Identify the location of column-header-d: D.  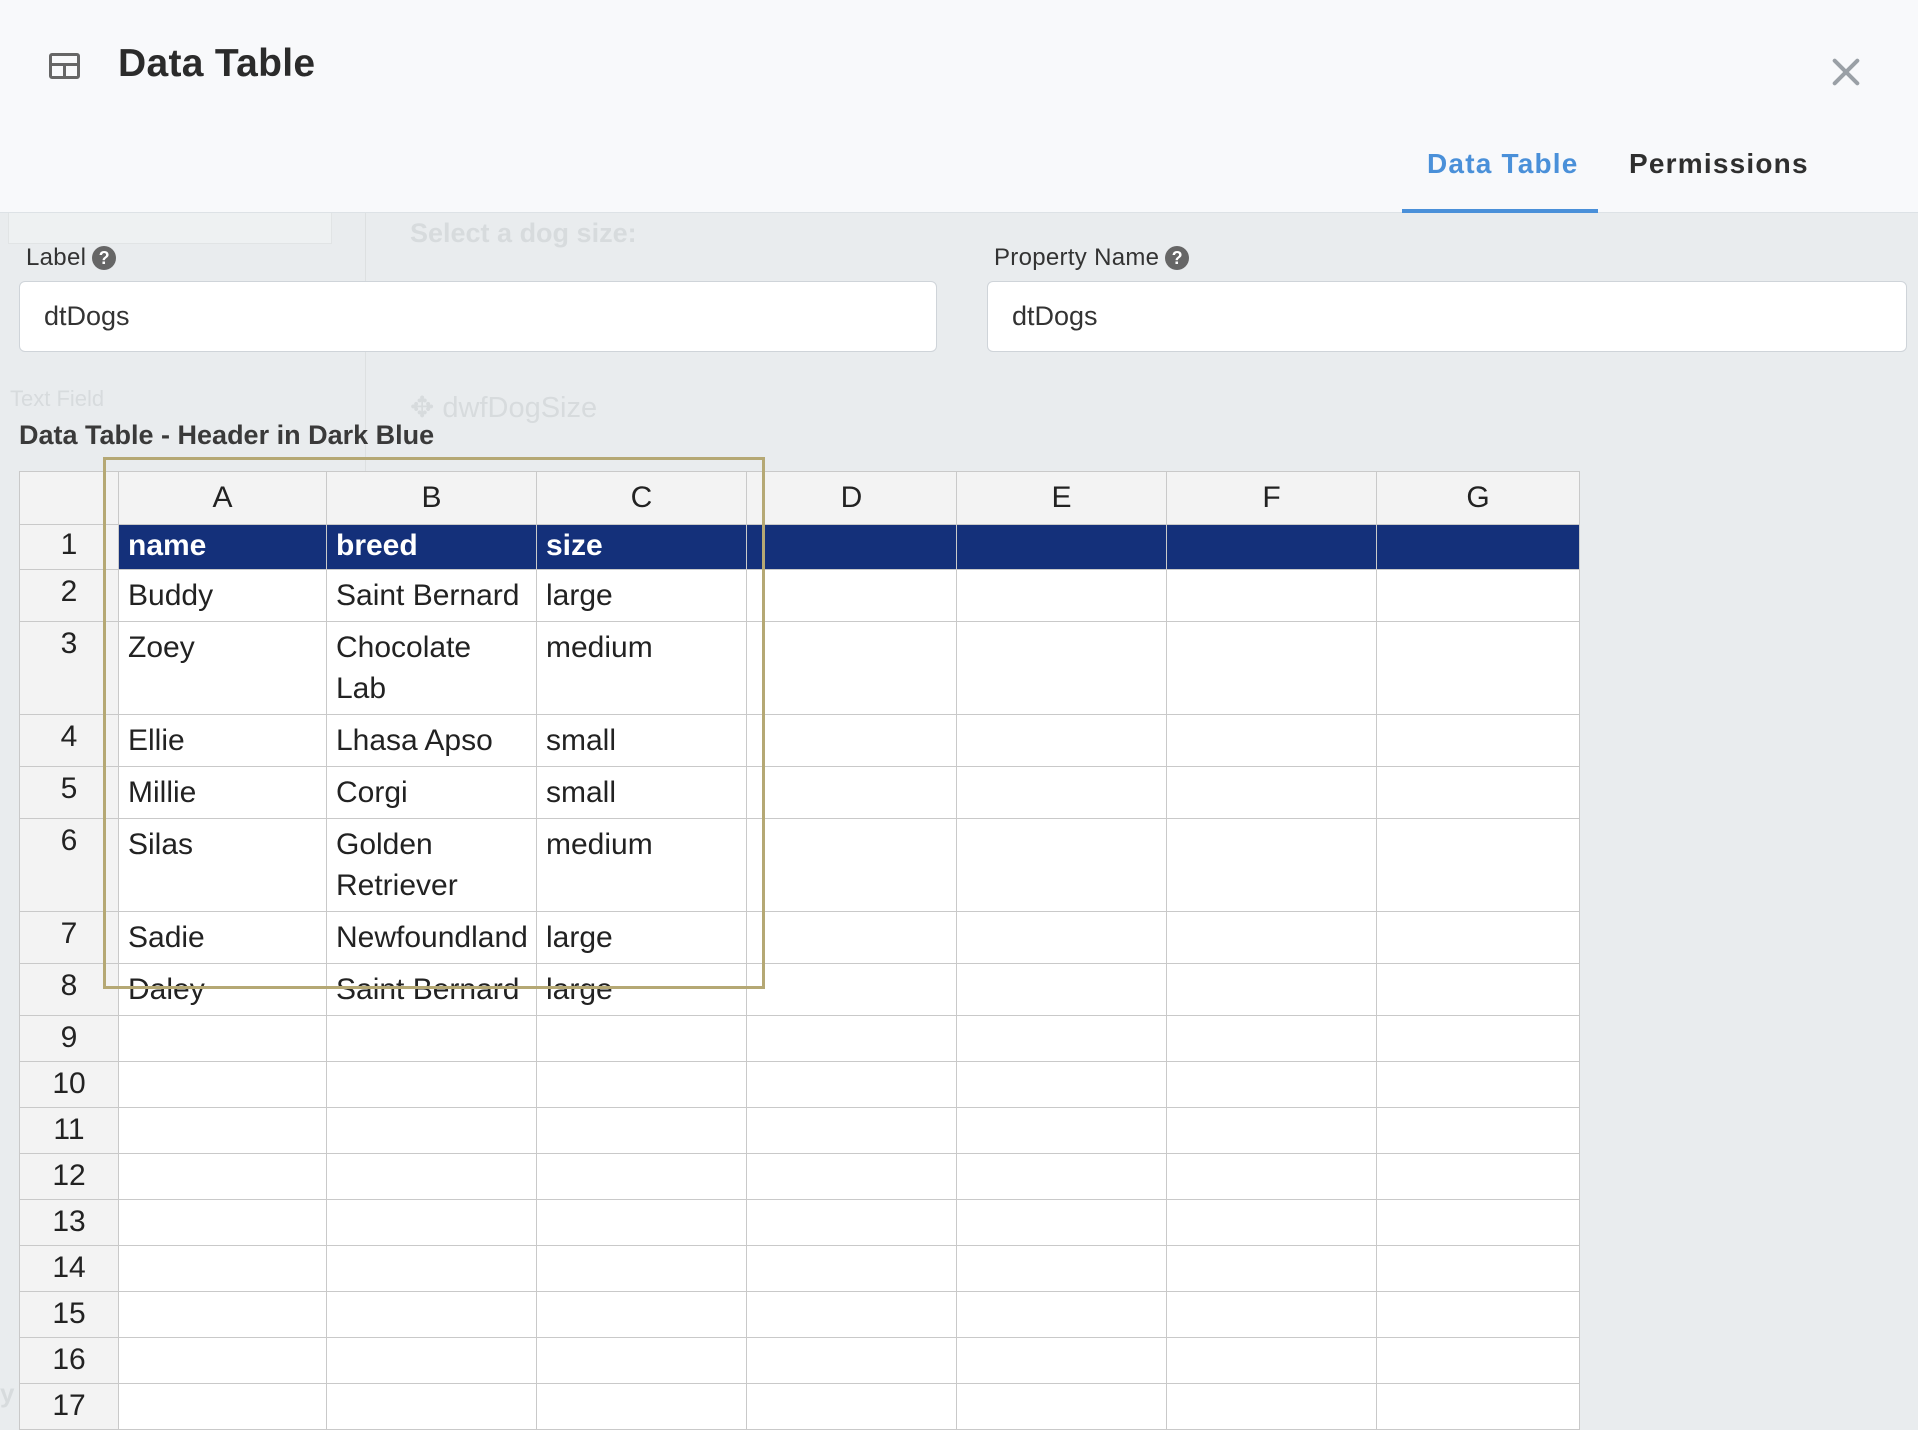
(851, 498).